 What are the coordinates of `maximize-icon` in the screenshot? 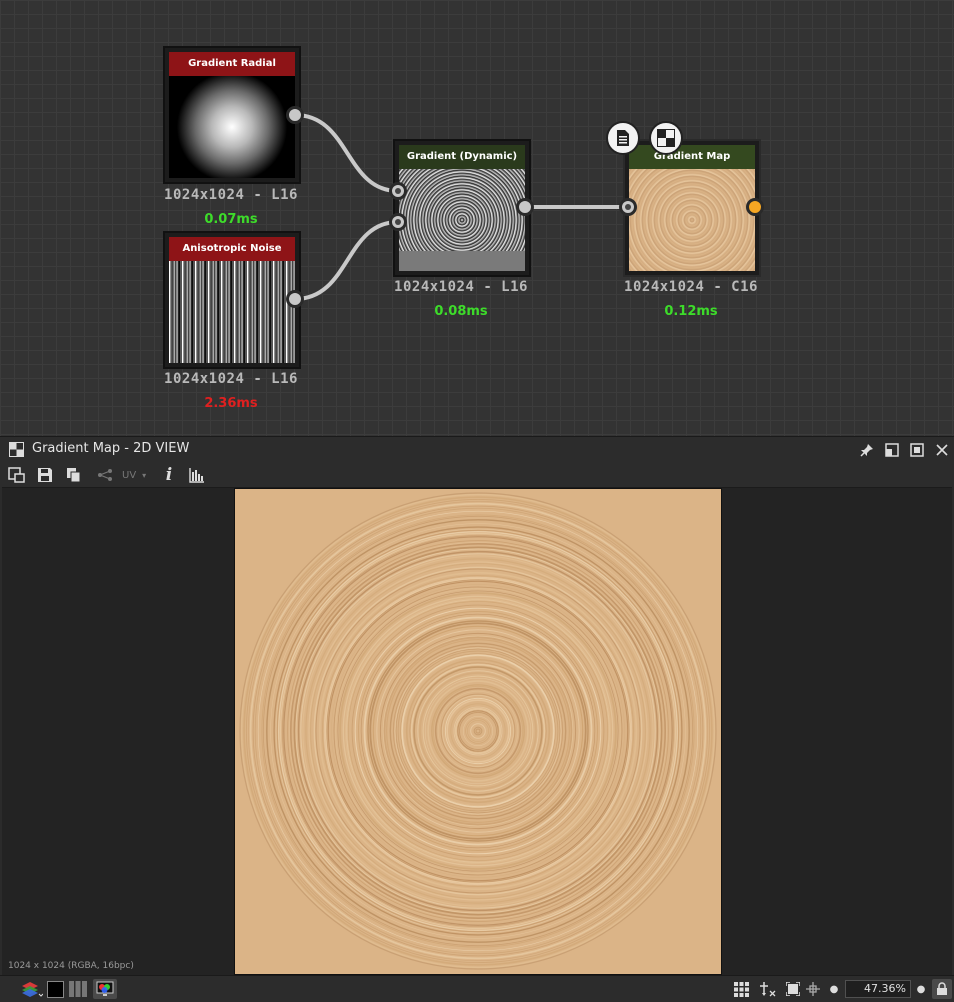 It's located at (917, 451).